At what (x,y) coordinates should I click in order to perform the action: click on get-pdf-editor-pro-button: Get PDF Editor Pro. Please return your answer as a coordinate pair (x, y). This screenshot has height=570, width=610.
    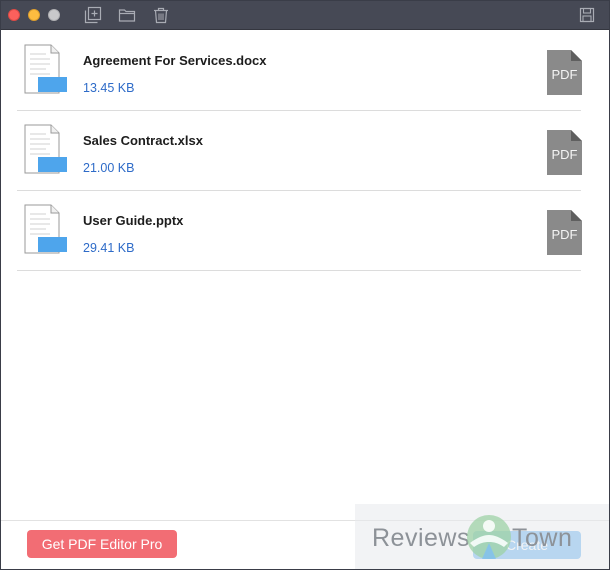
    Looking at the image, I should click on (102, 544).